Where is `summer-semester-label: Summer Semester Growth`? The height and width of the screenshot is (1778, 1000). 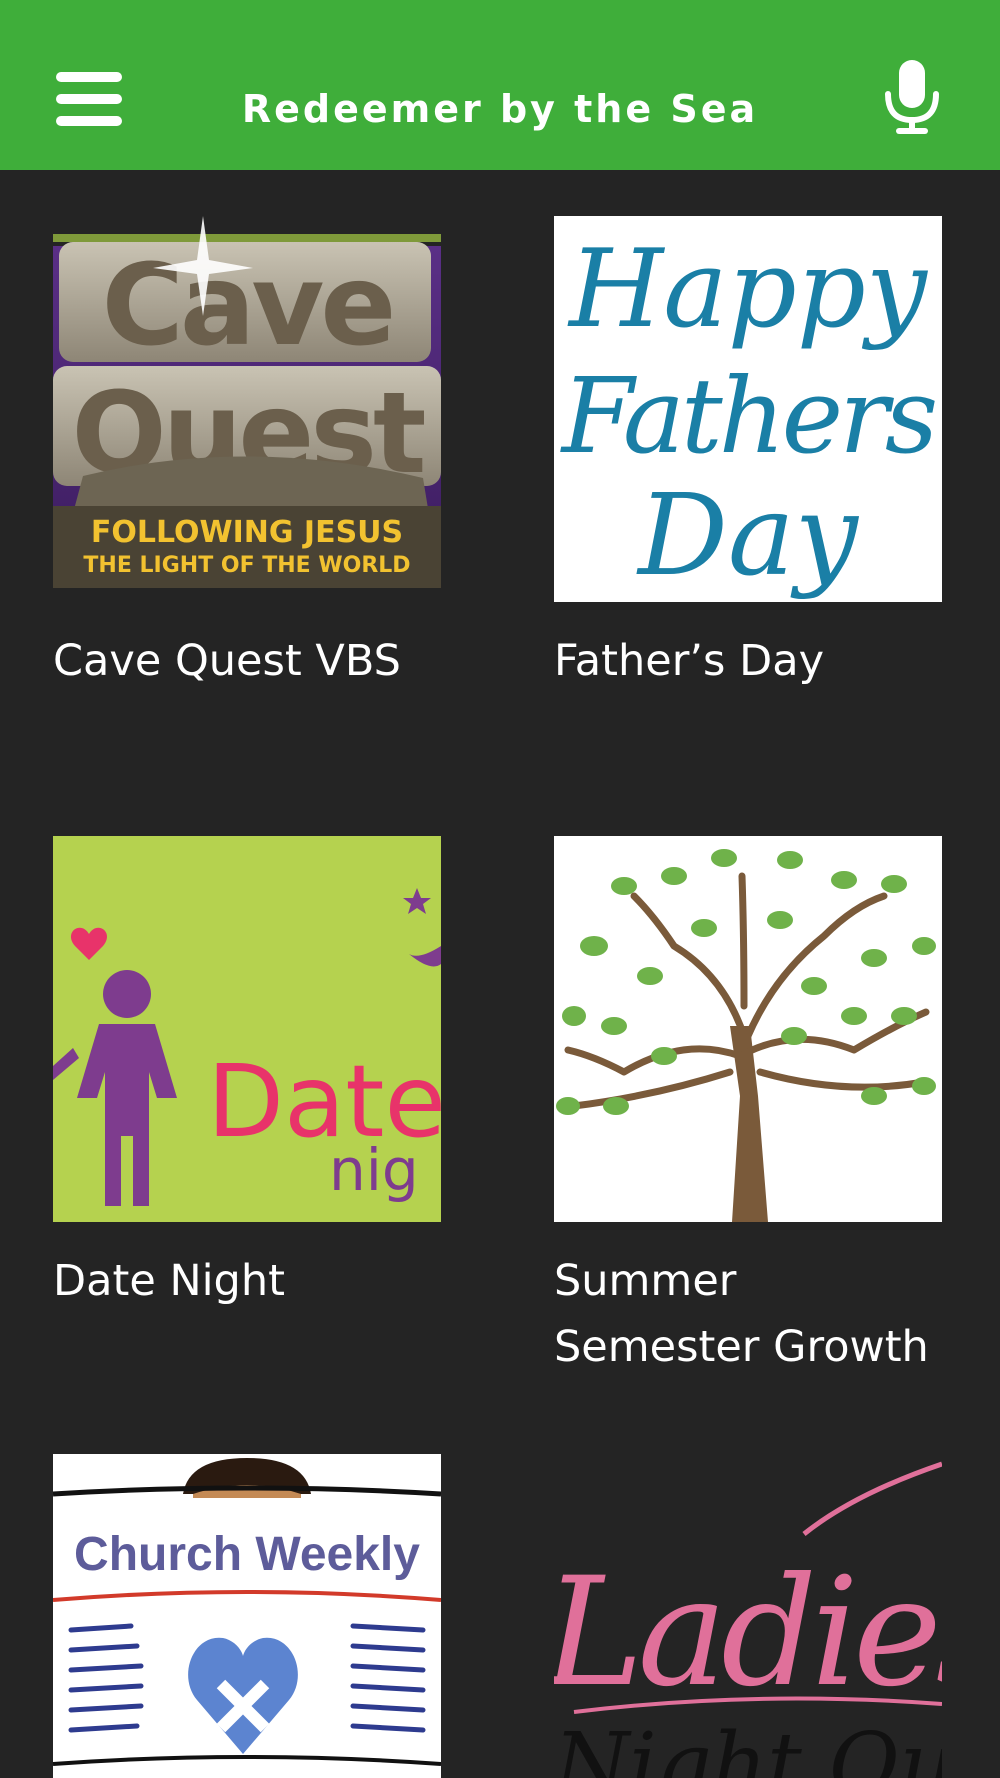 summer-semester-label: Summer Semester Growth is located at coordinates (741, 1314).